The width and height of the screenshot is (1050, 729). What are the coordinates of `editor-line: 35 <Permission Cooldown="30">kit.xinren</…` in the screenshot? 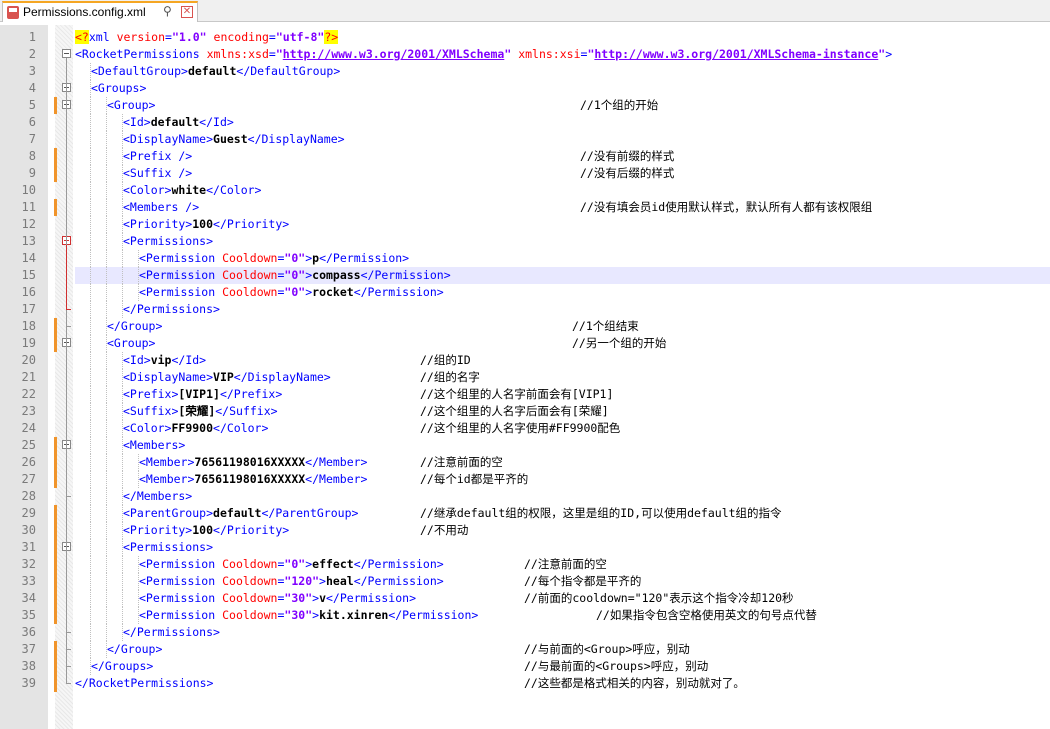 It's located at (525, 615).